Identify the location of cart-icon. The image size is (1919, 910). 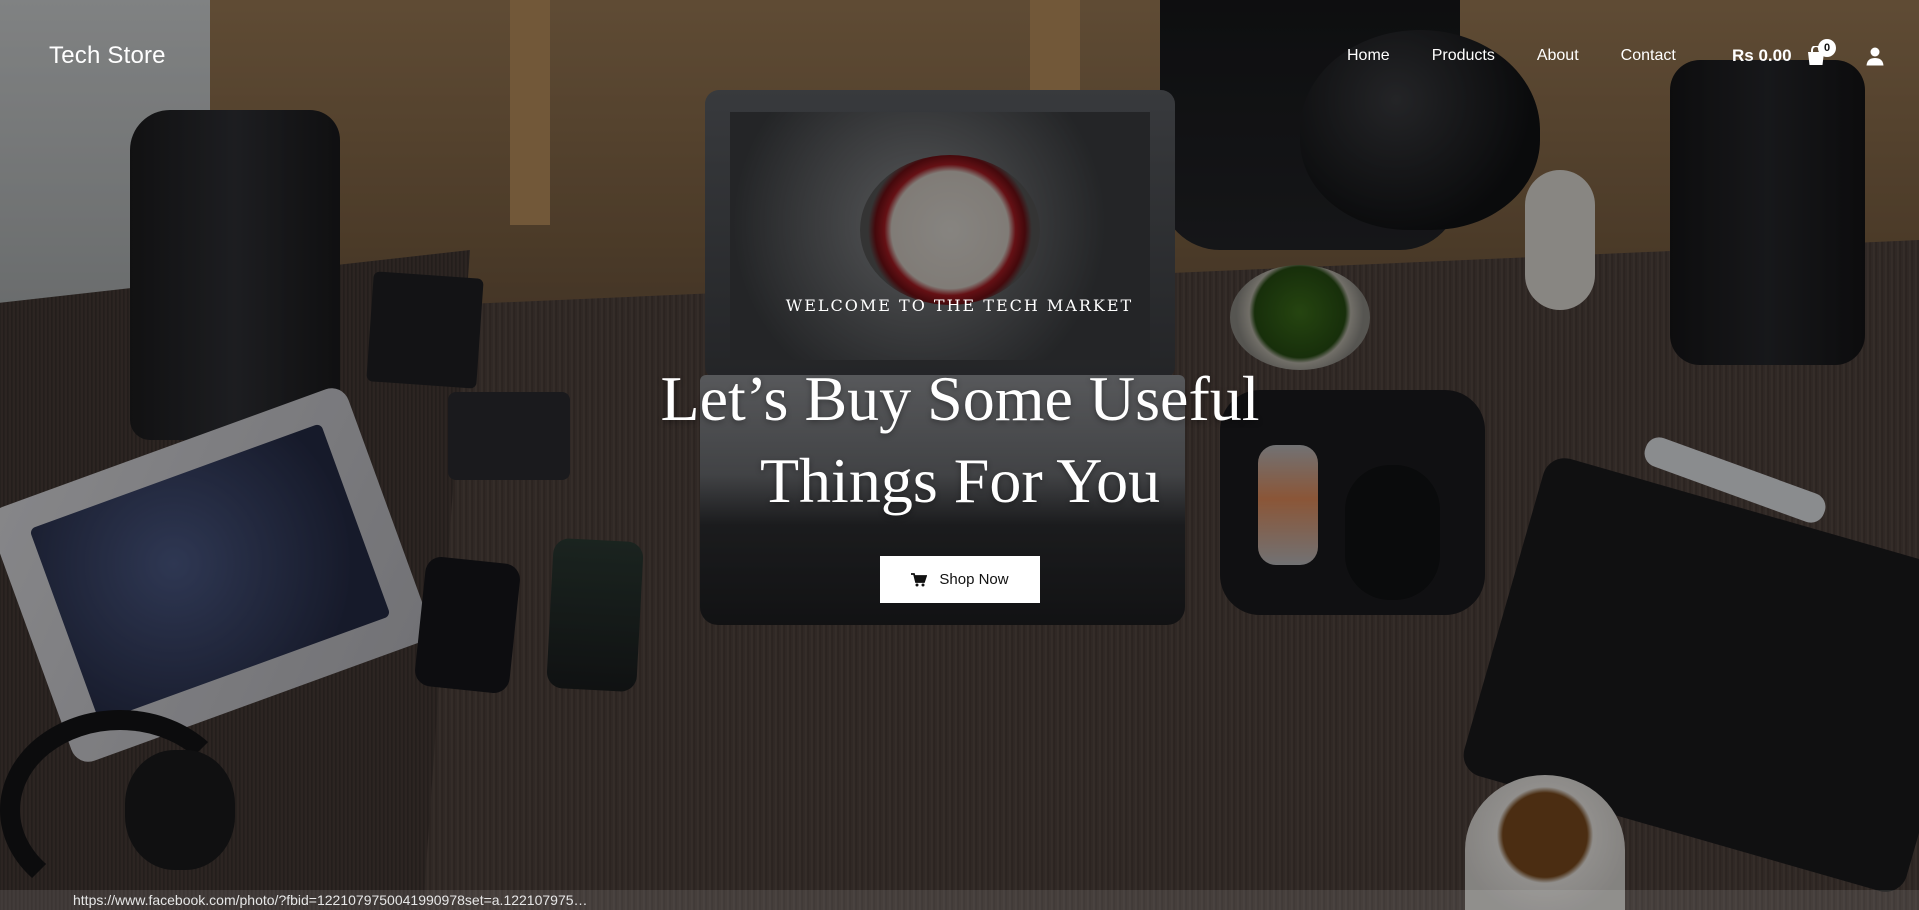
(919, 579).